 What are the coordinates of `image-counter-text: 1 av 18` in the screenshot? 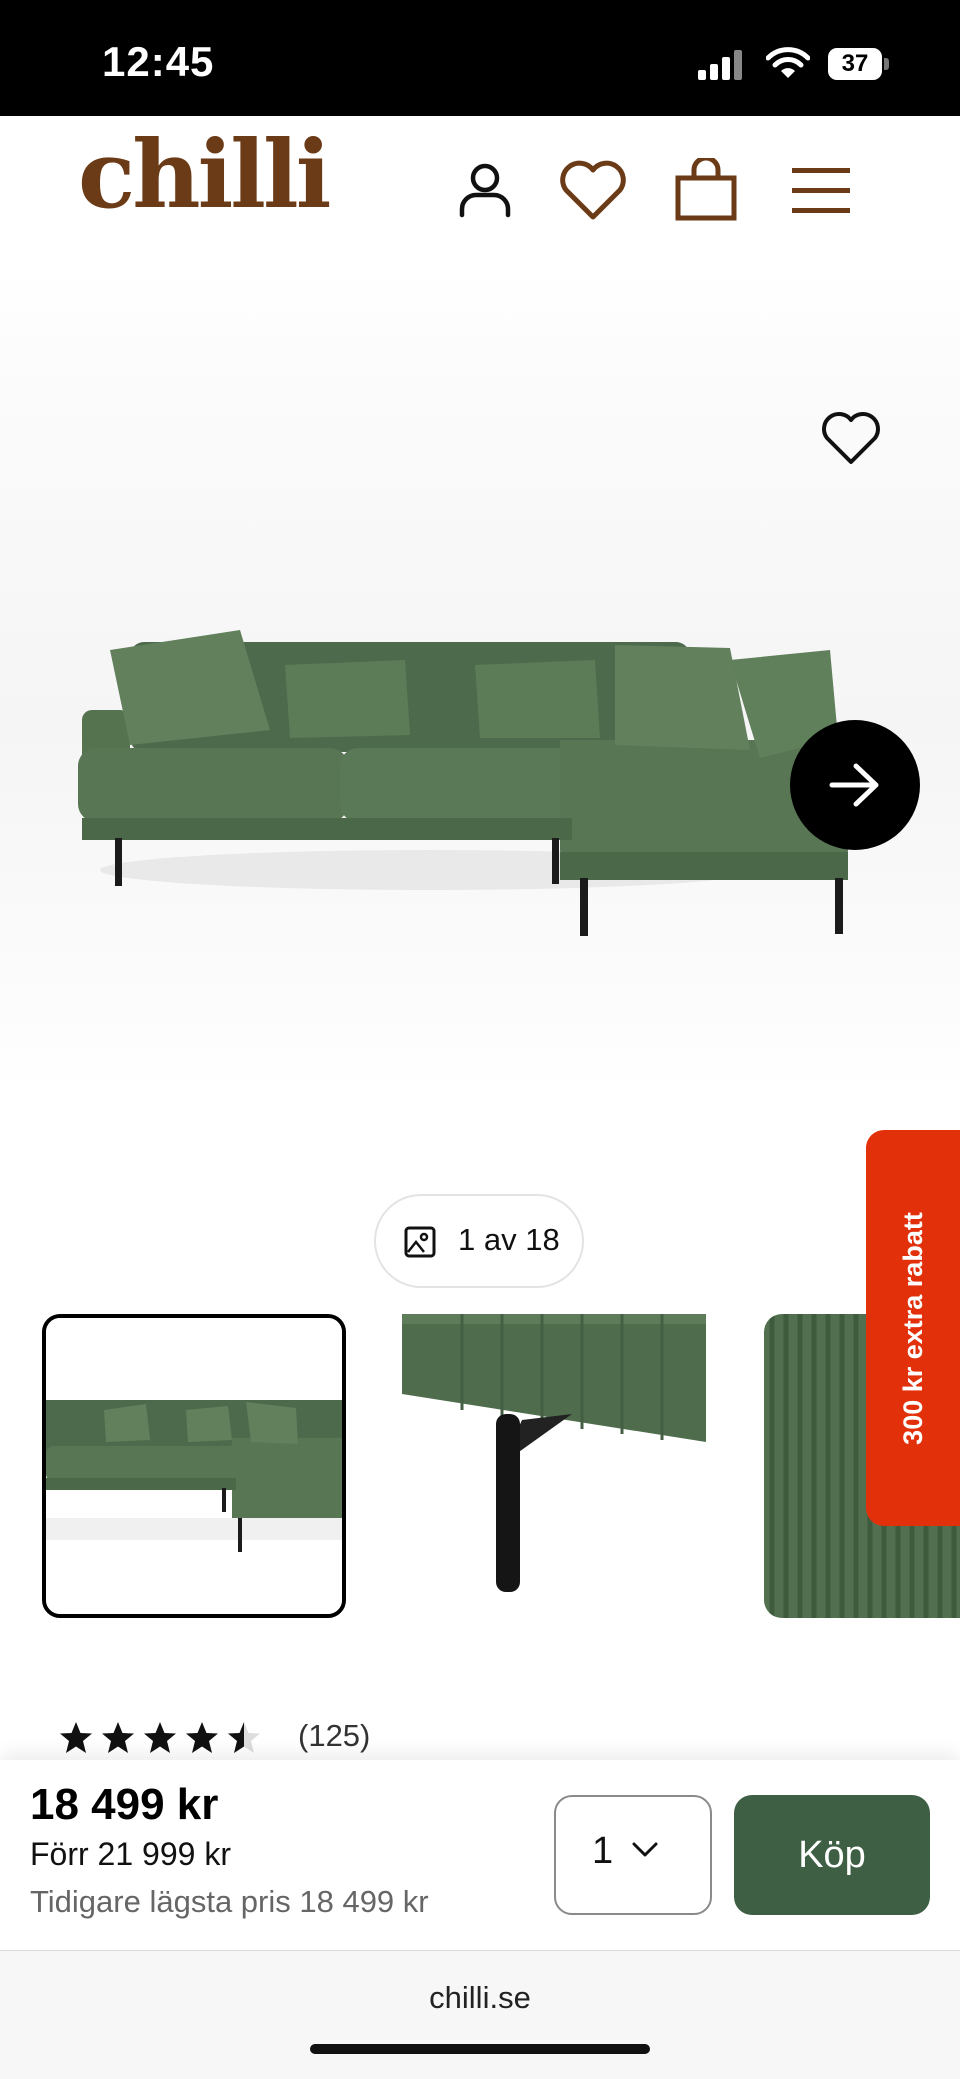 It's located at (509, 1239).